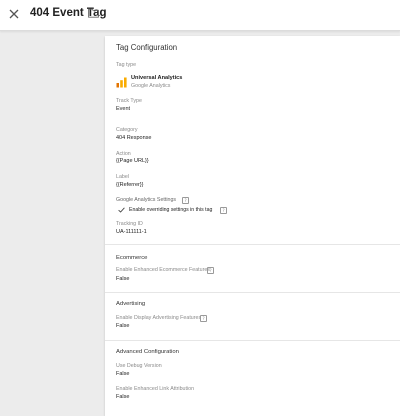  I want to click on advertising-section-title: Advertising, so click(131, 304).